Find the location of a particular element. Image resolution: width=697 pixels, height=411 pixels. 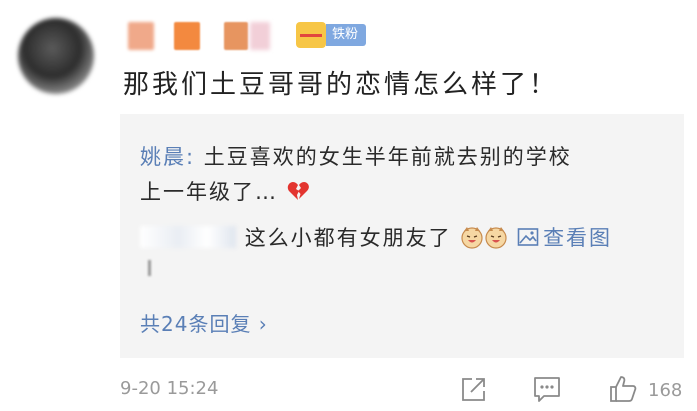

timestamp: 9-20 15:24 is located at coordinates (169, 388).